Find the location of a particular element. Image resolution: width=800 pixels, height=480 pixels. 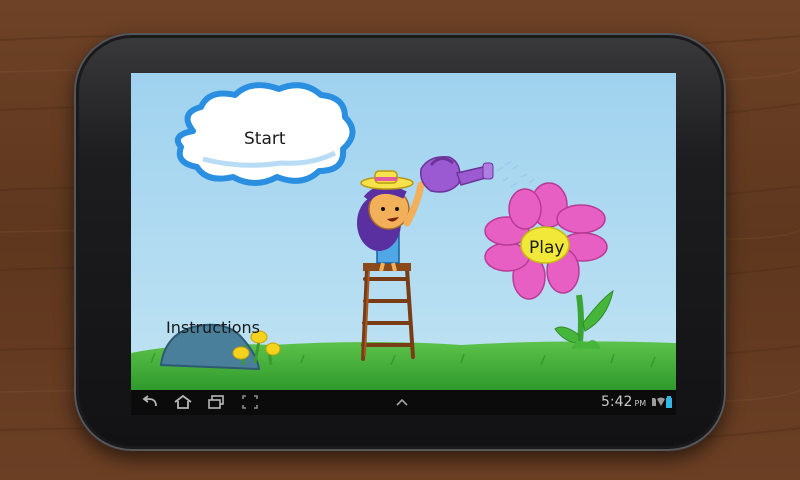

home-icon is located at coordinates (183, 402).